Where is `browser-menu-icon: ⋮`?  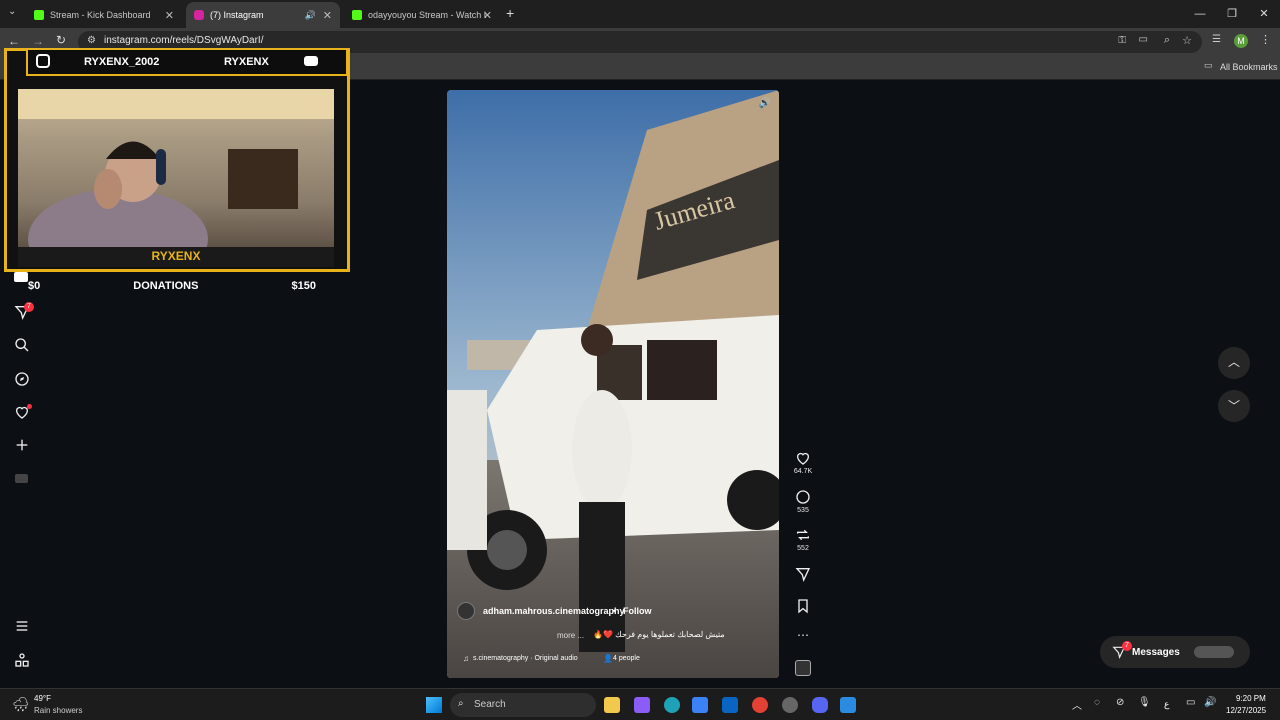
browser-menu-icon: ⋮ is located at coordinates (1265, 39).